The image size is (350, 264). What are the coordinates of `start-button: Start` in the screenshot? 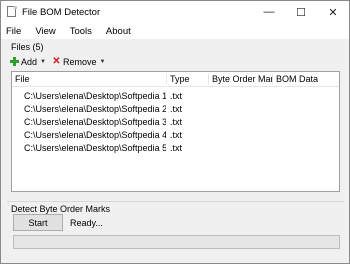 It's located at (38, 222).